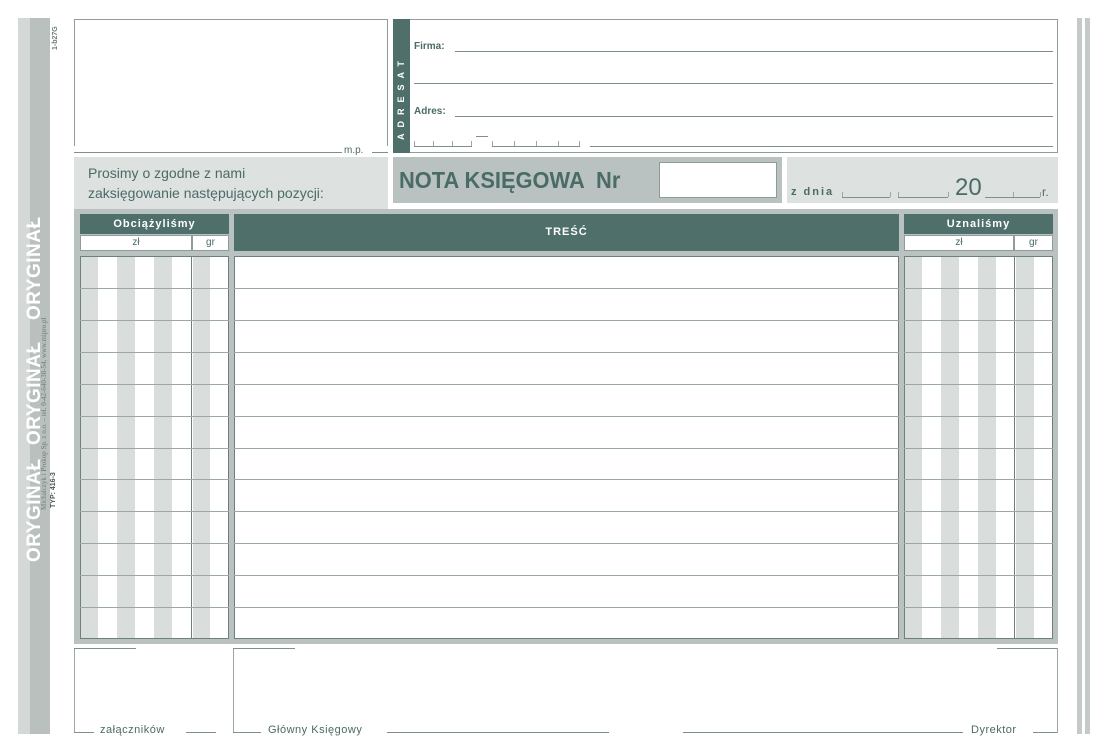  Describe the element at coordinates (725, 86) in the screenshot. I see `adresat-box` at that location.